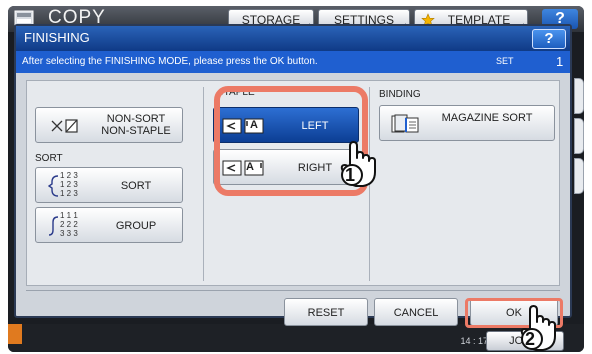 The width and height of the screenshot is (592, 354). I want to click on non-staple-label: NON-STAPLE, so click(136, 131).